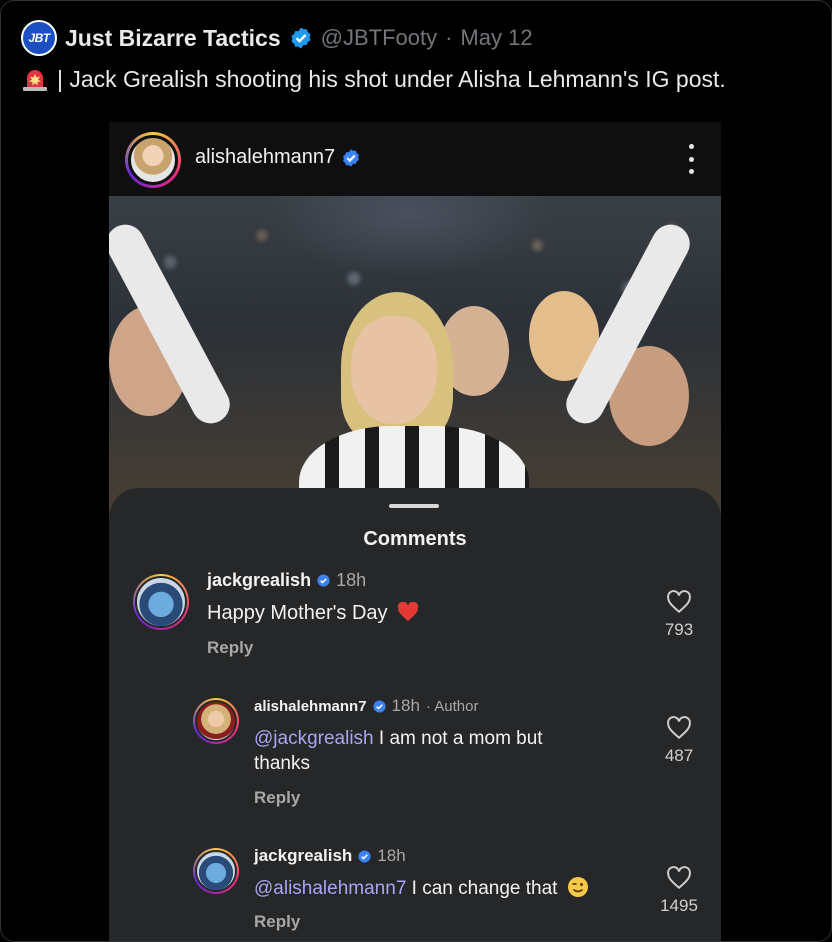 This screenshot has height=942, width=832. What do you see at coordinates (679, 629) in the screenshot?
I see `like-count: 793` at bounding box center [679, 629].